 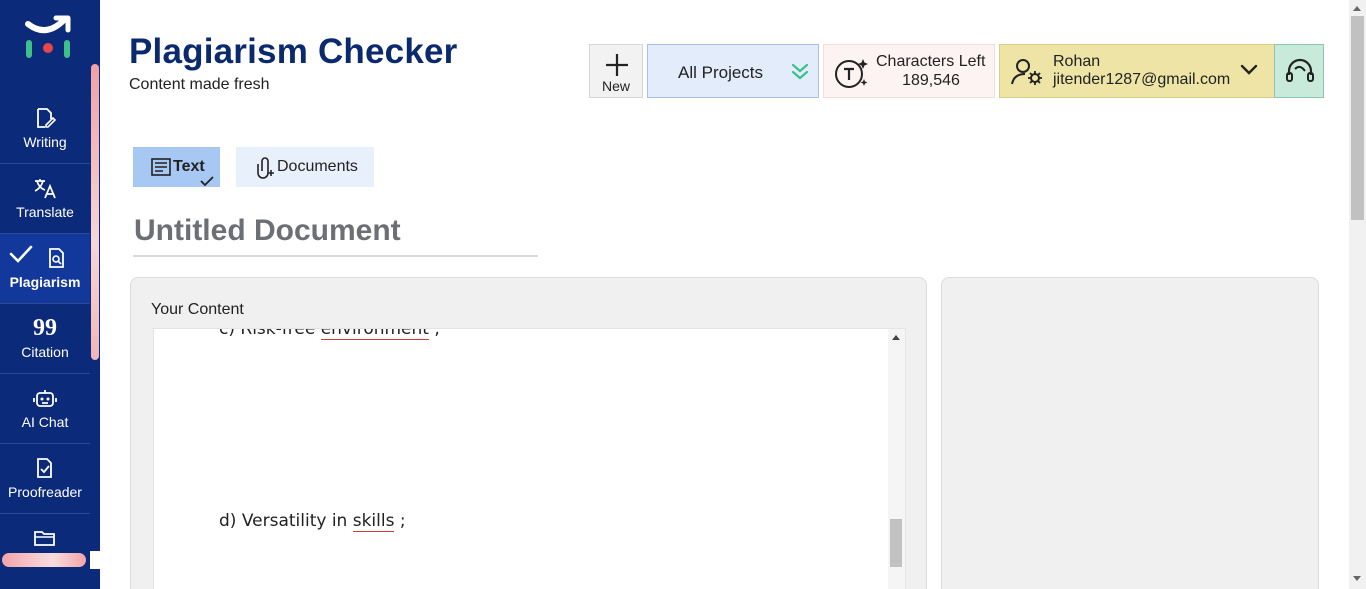 What do you see at coordinates (45, 118) in the screenshot?
I see `writing-icon` at bounding box center [45, 118].